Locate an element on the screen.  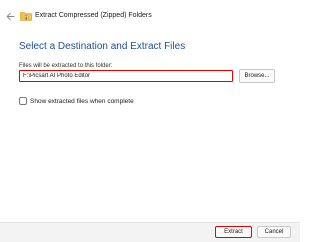
destination-path-input is located at coordinates (126, 76).